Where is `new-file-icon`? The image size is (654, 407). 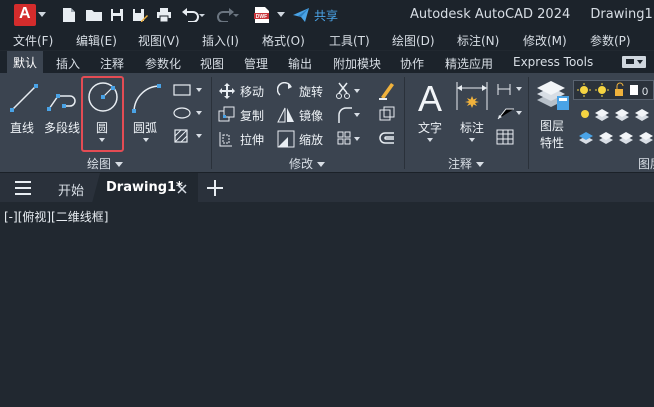 new-file-icon is located at coordinates (69, 15).